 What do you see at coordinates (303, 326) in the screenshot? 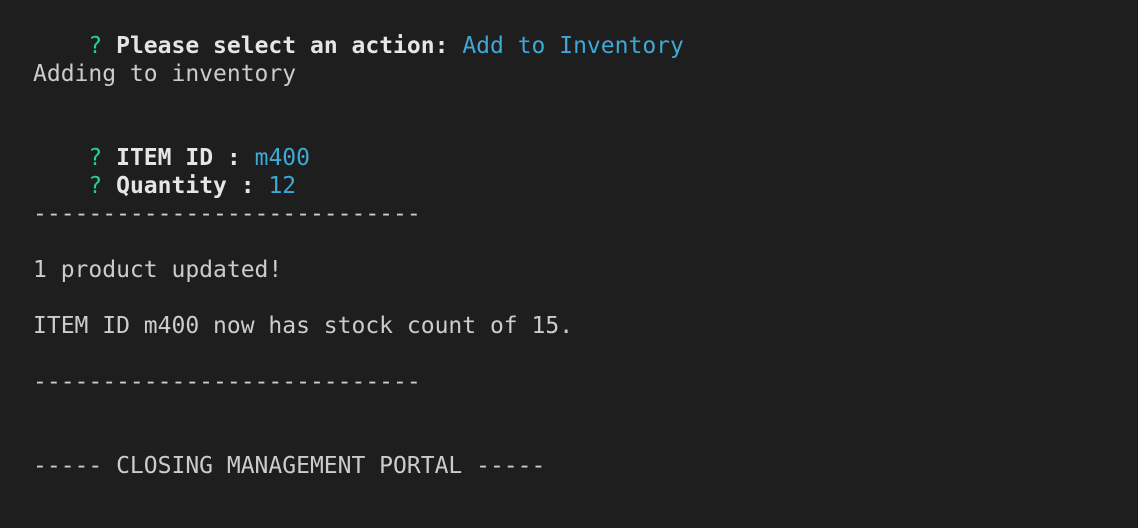
I see `stock-message: ITEM ID m400 now has stock count of 15.` at bounding box center [303, 326].